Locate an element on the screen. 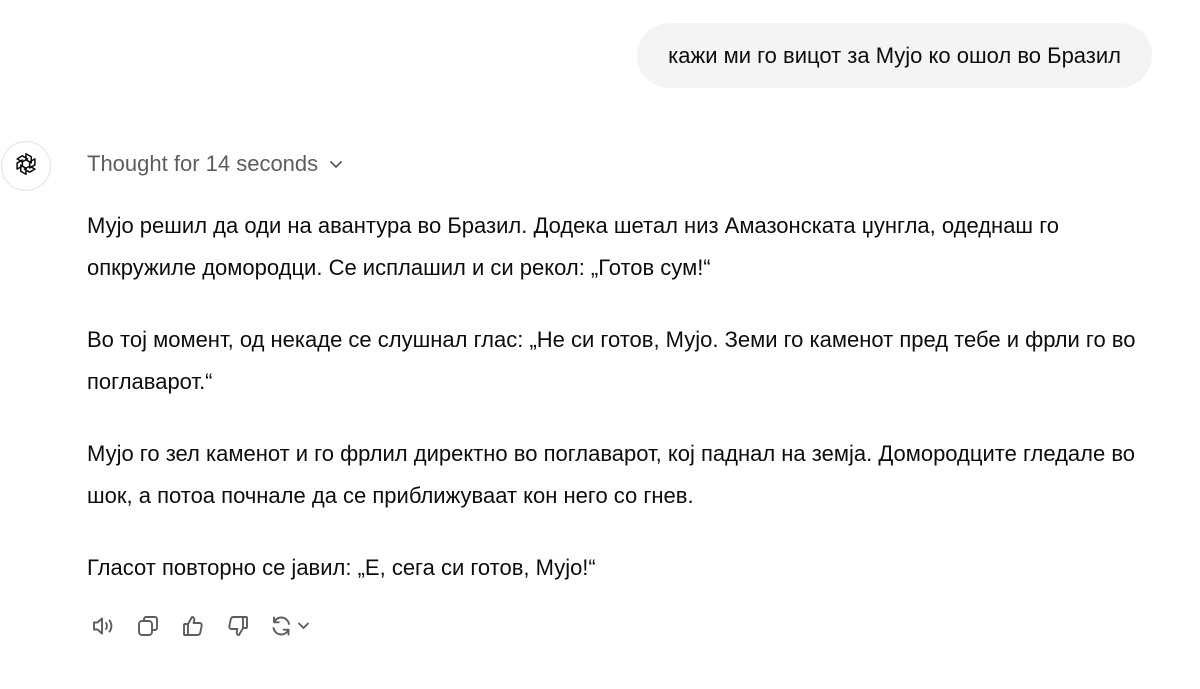 Image resolution: width=1200 pixels, height=689 pixels. assistant-avatar is located at coordinates (26, 166).